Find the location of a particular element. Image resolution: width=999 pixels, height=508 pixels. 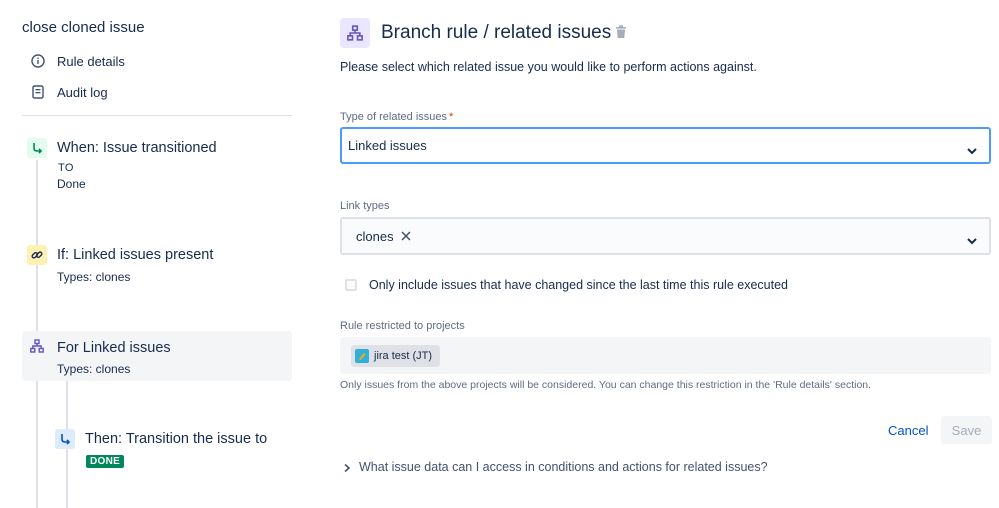

save-button: Save is located at coordinates (966, 430).